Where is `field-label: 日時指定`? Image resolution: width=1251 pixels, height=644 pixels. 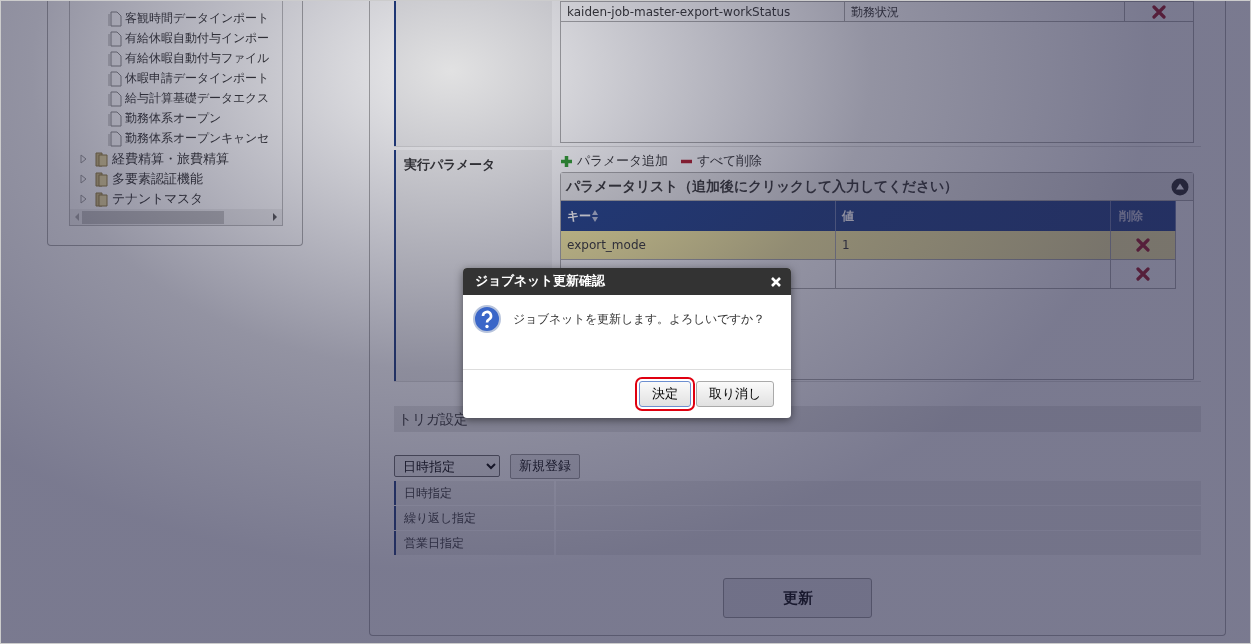 field-label: 日時指定 is located at coordinates (474, 492).